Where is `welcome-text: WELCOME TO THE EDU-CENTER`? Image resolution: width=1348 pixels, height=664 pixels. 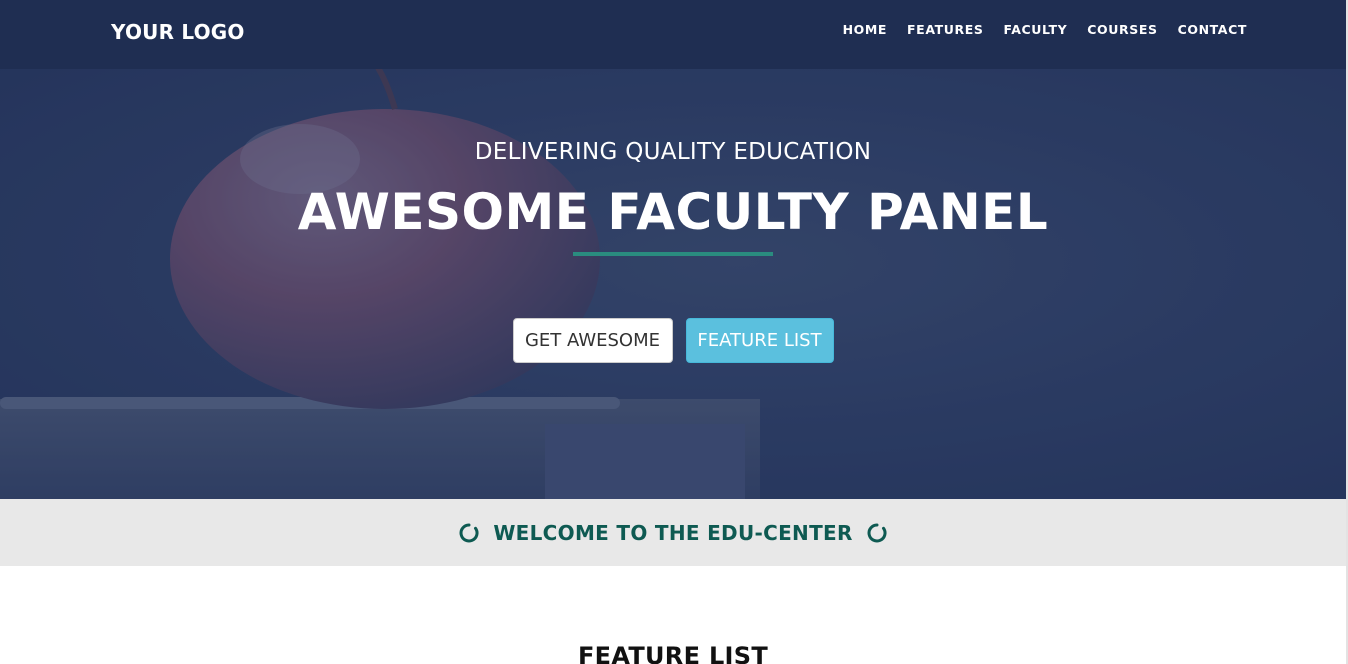
welcome-text: WELCOME TO THE EDU-CENTER is located at coordinates (673, 532).